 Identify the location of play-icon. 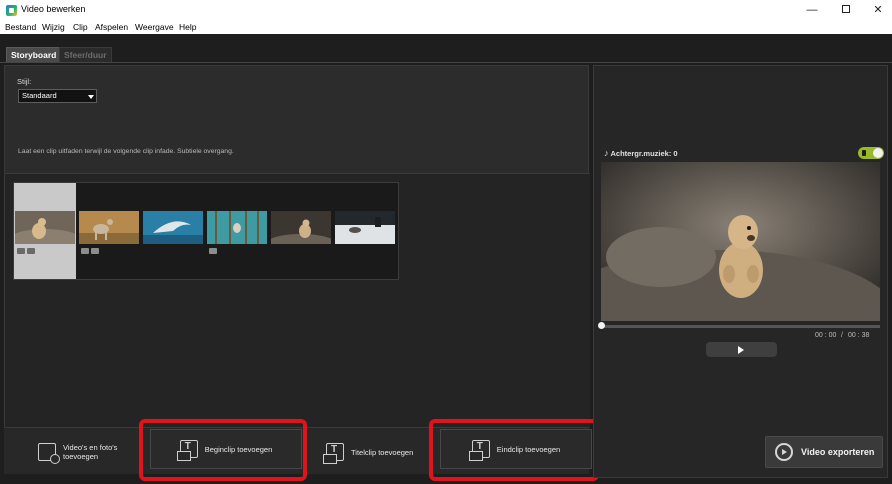
(741, 350).